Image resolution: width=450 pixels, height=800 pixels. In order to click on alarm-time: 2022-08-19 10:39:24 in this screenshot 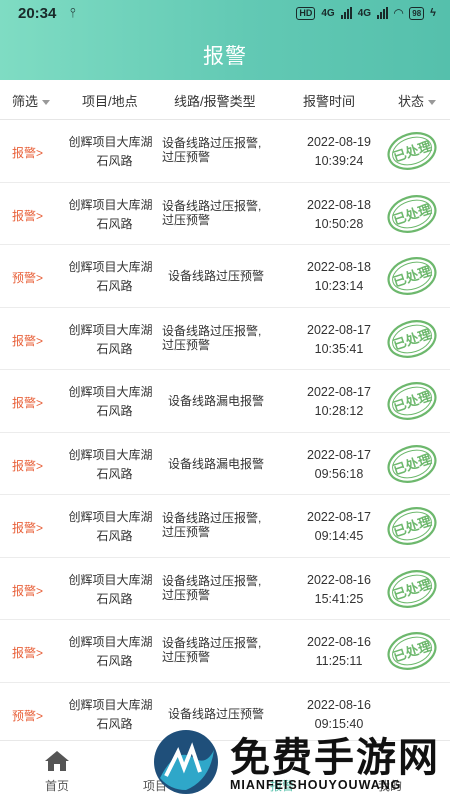, I will do `click(339, 152)`.